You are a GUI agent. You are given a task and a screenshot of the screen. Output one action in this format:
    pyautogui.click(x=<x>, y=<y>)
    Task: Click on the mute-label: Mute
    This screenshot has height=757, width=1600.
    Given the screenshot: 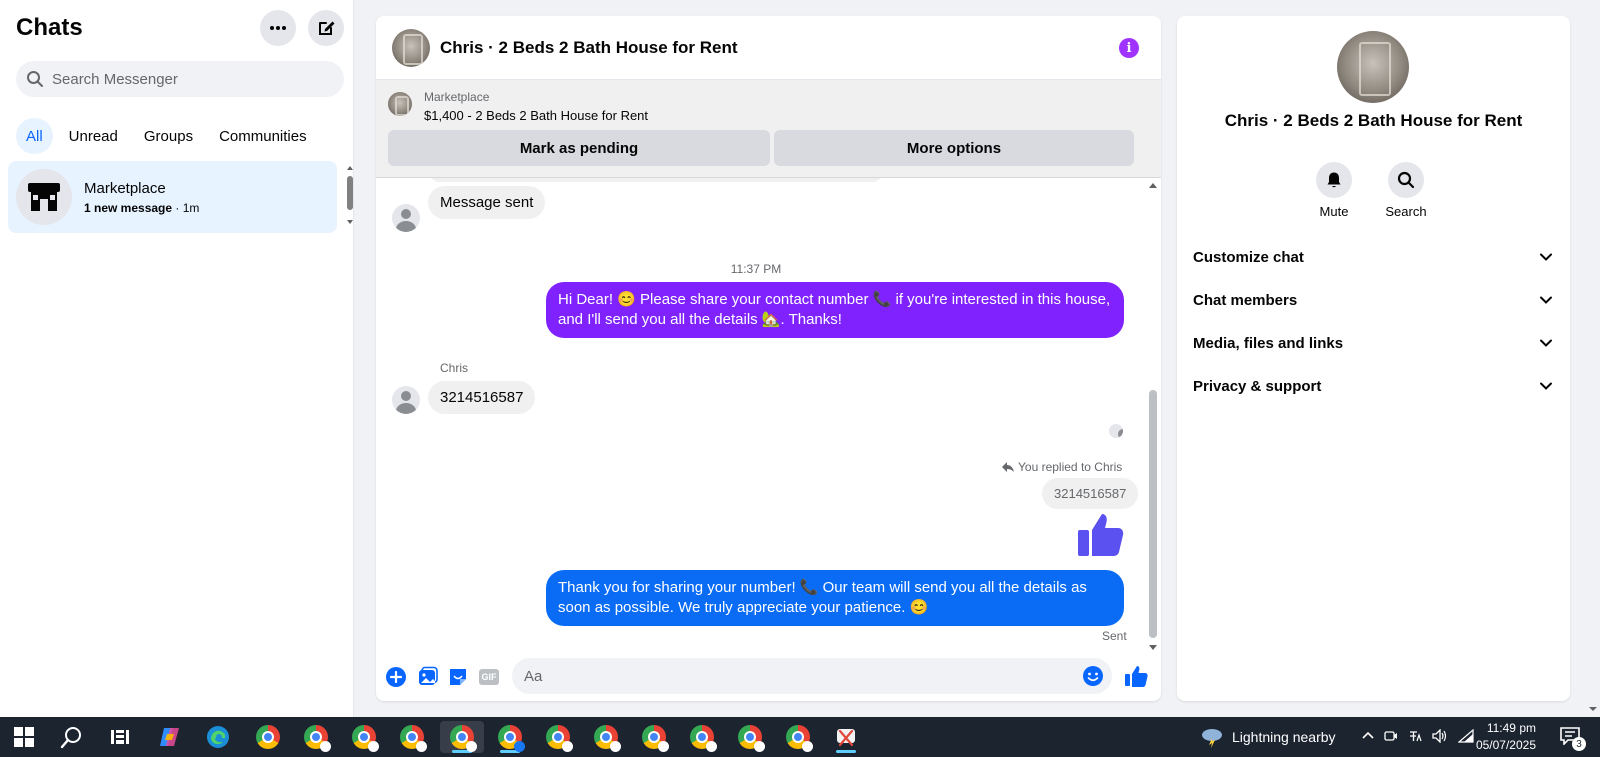 What is the action you would take?
    pyautogui.click(x=1334, y=211)
    